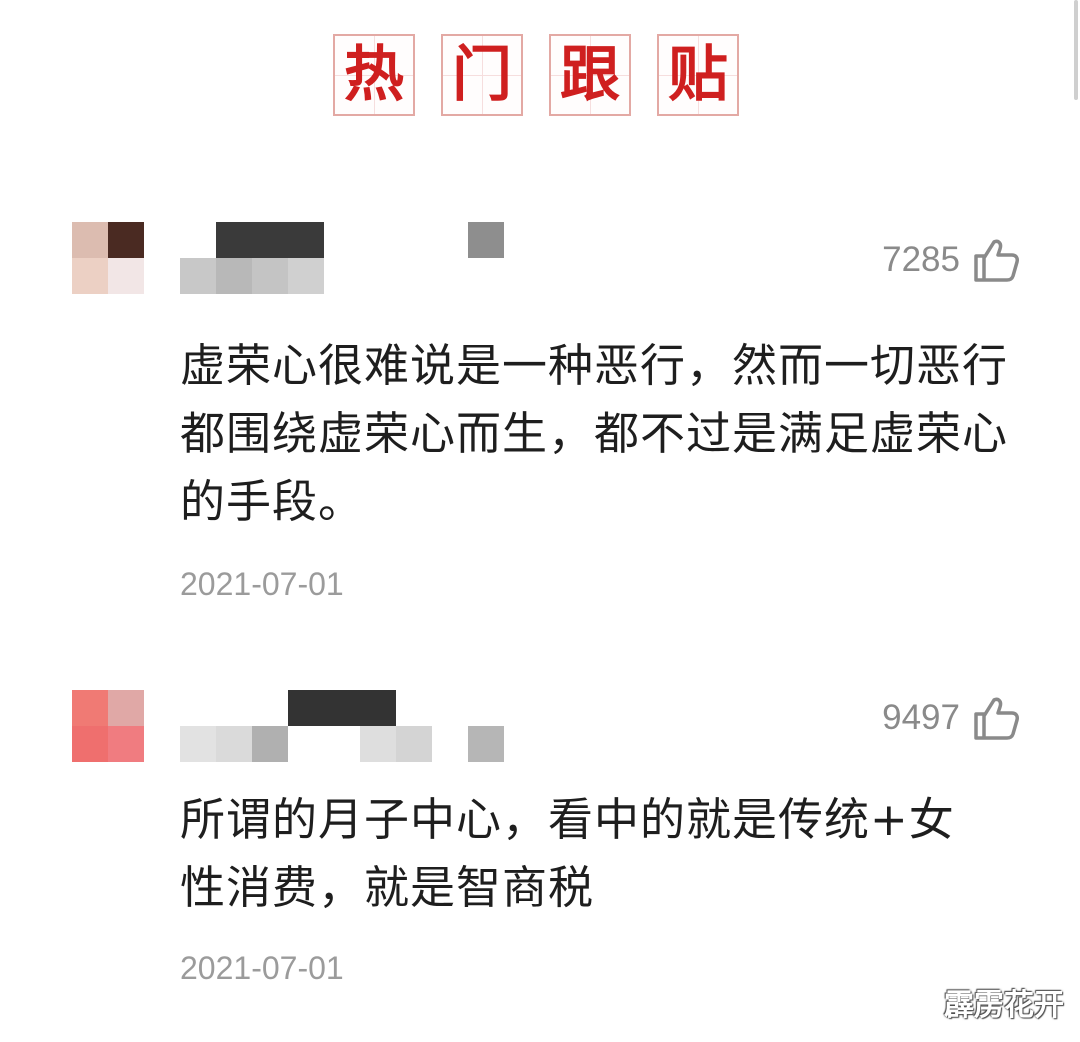 This screenshot has height=1042, width=1080. I want to click on header-char-2: 门, so click(482, 75).